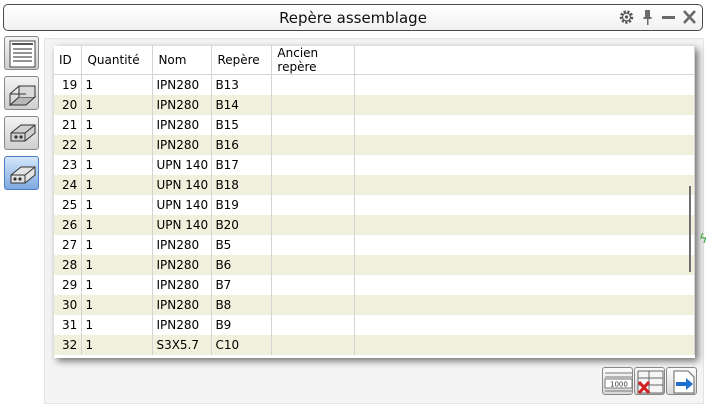  I want to click on close-icon, so click(689, 17).